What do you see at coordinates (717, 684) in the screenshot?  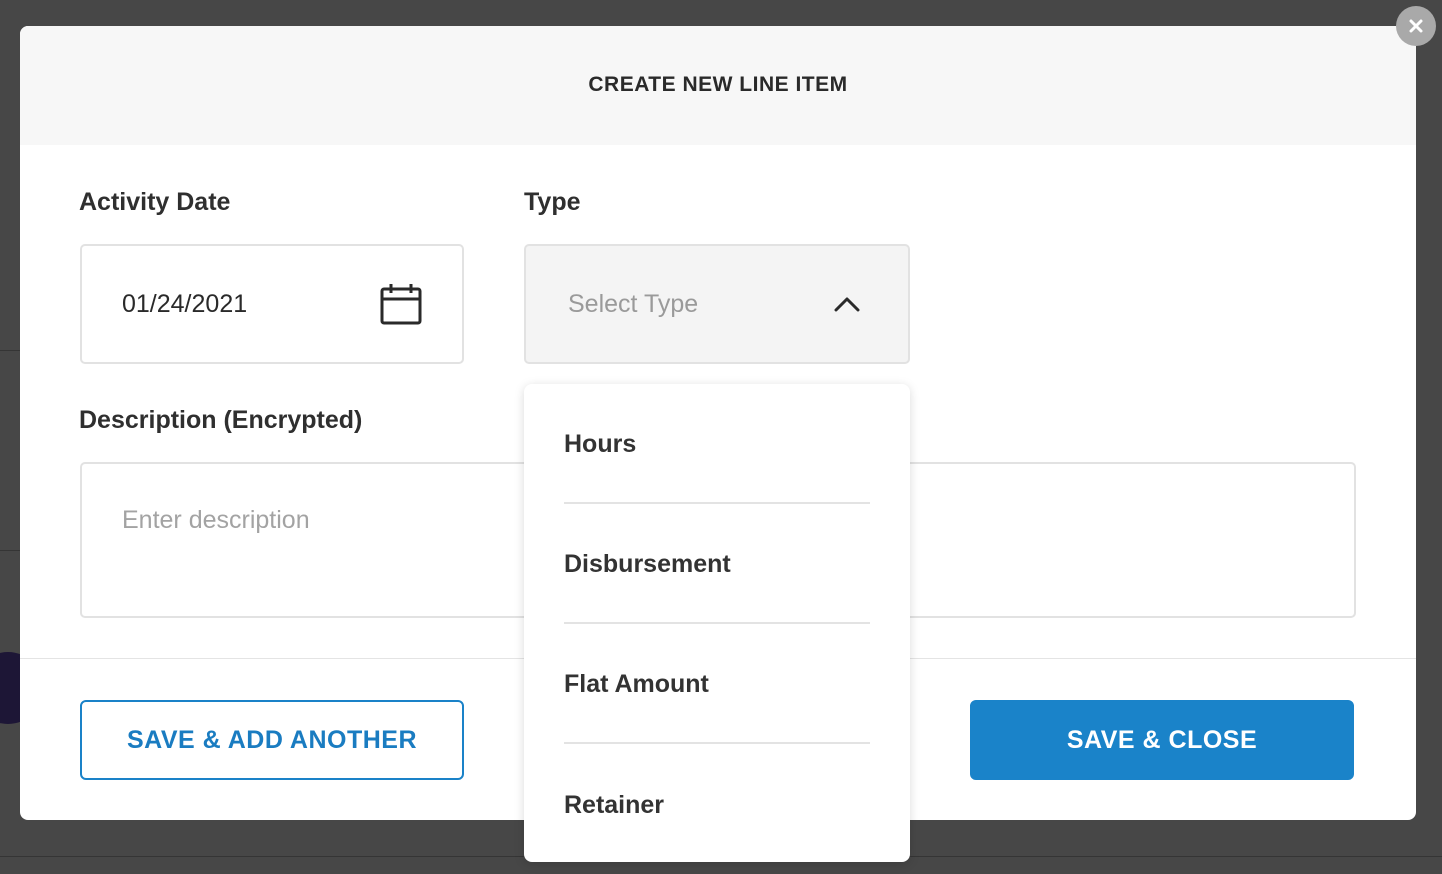 I see `type-option-flat-amount: Flat Amount` at bounding box center [717, 684].